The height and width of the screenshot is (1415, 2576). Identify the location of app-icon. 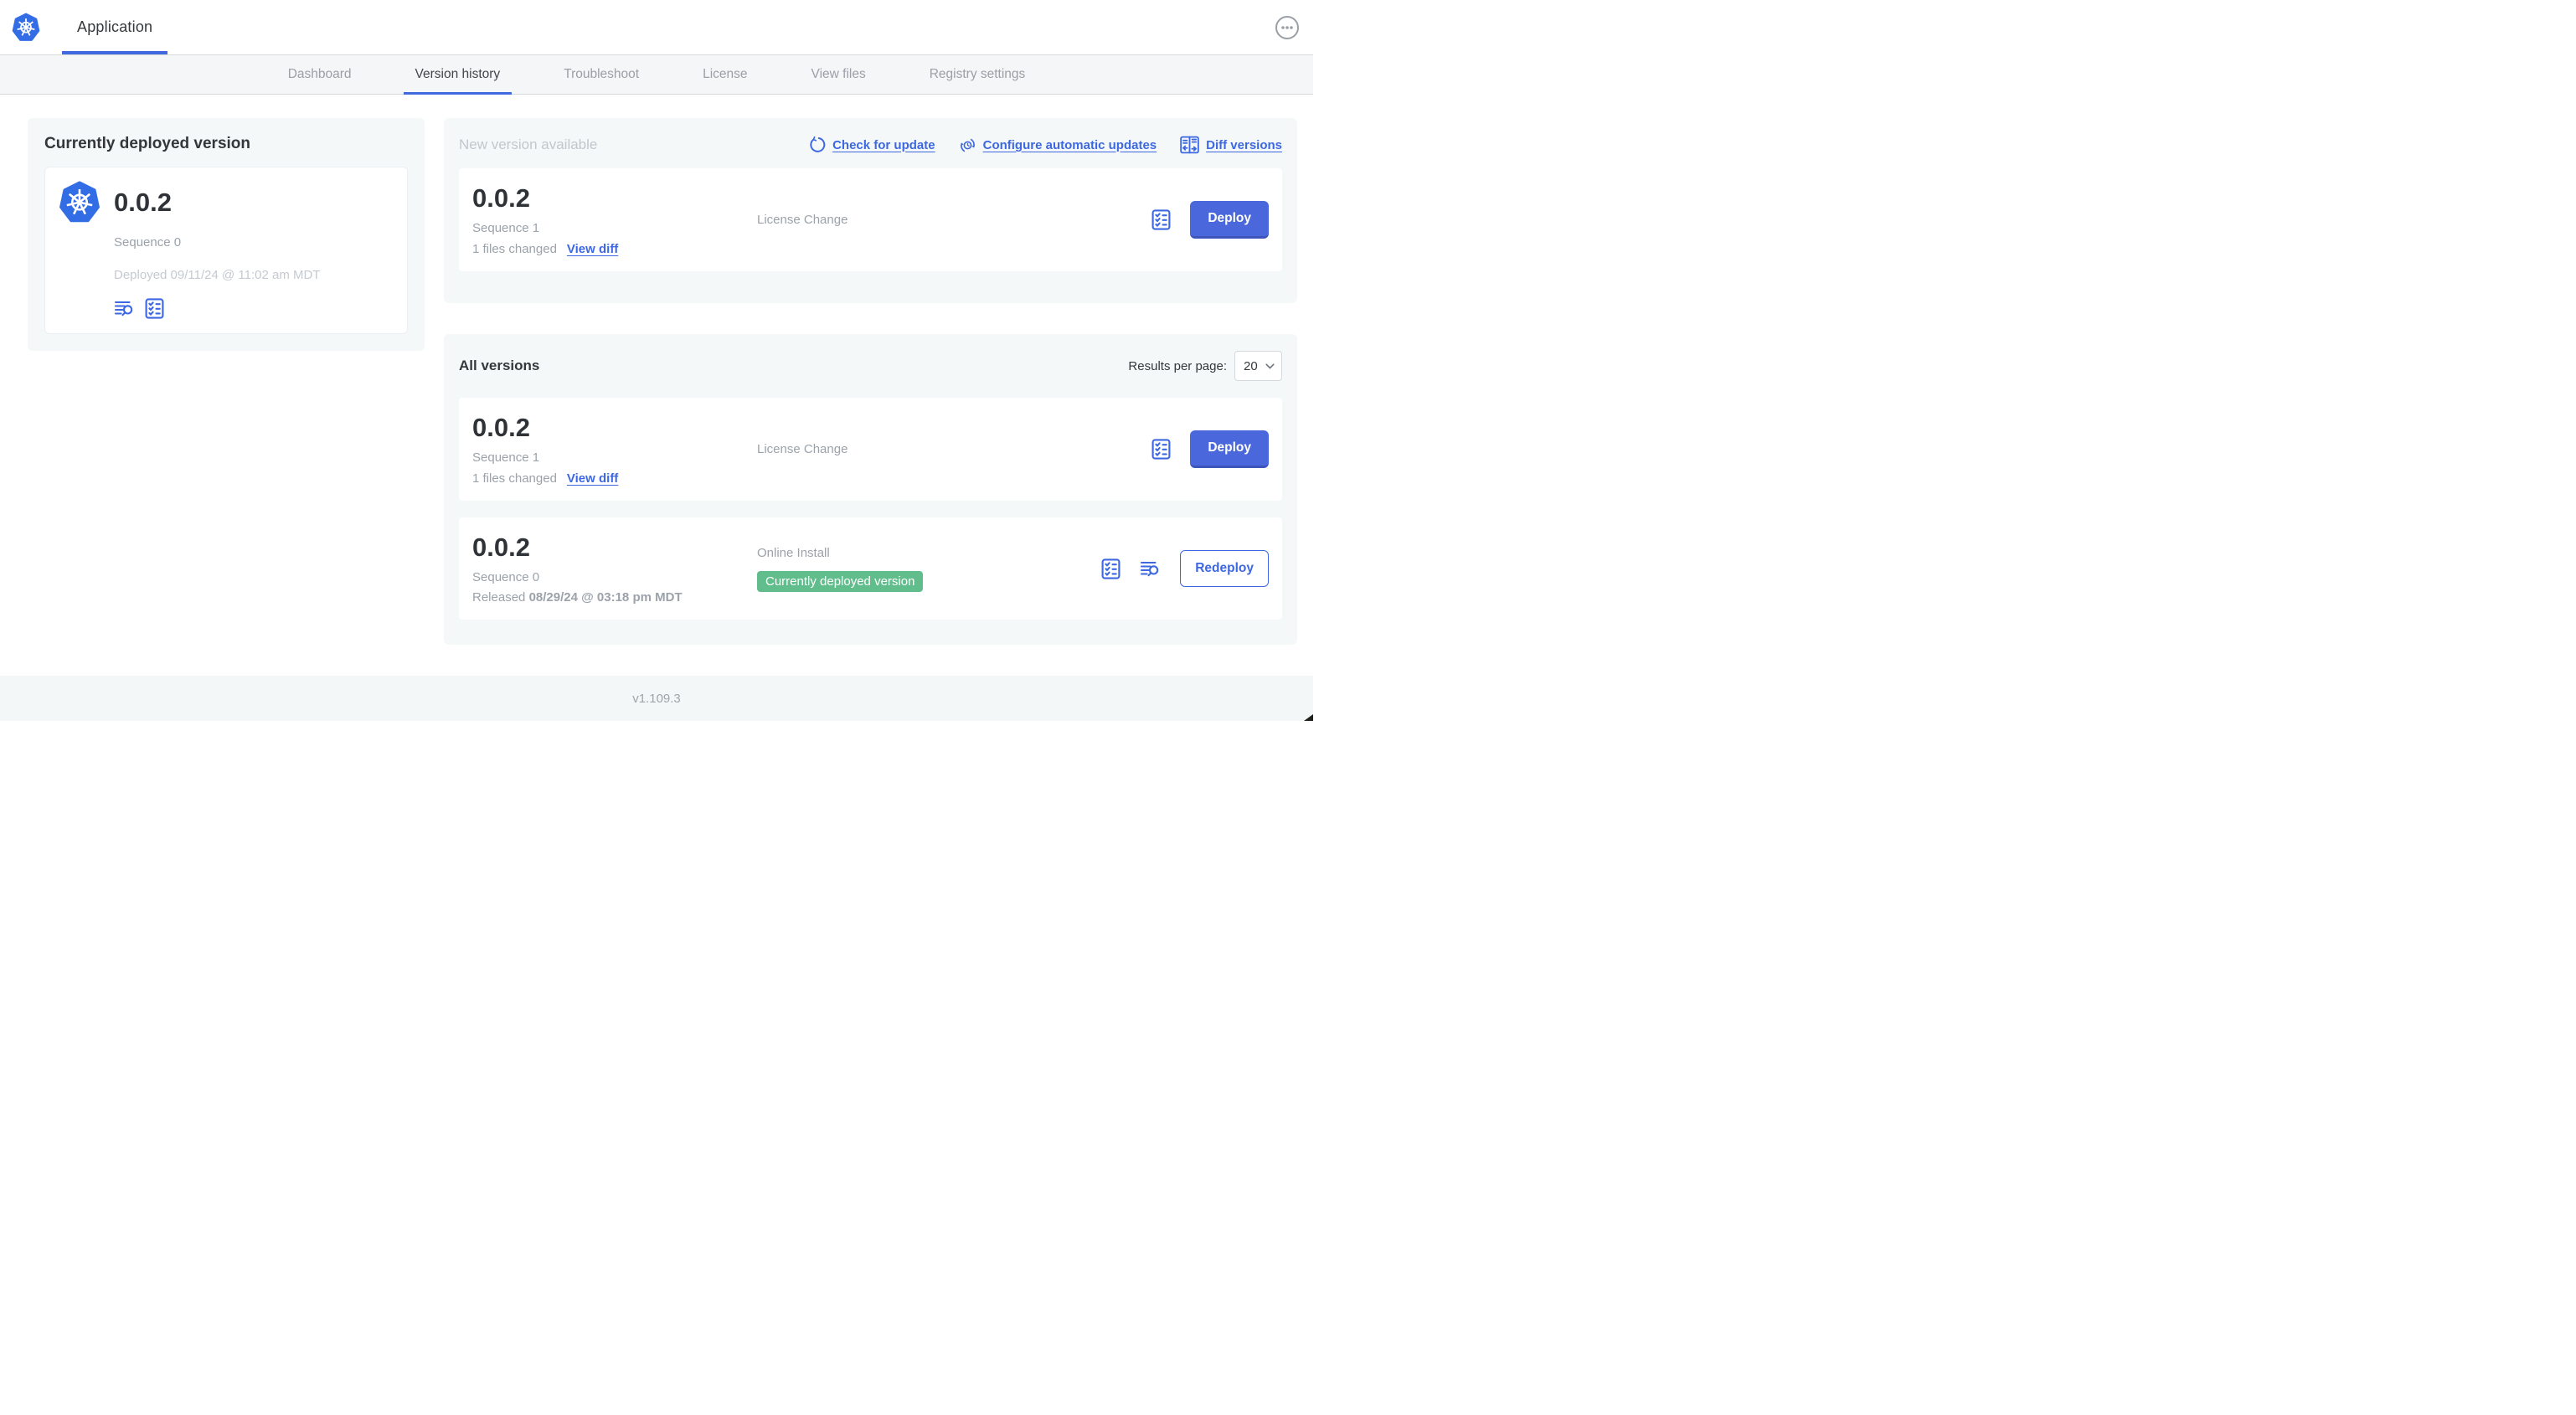
(79, 202).